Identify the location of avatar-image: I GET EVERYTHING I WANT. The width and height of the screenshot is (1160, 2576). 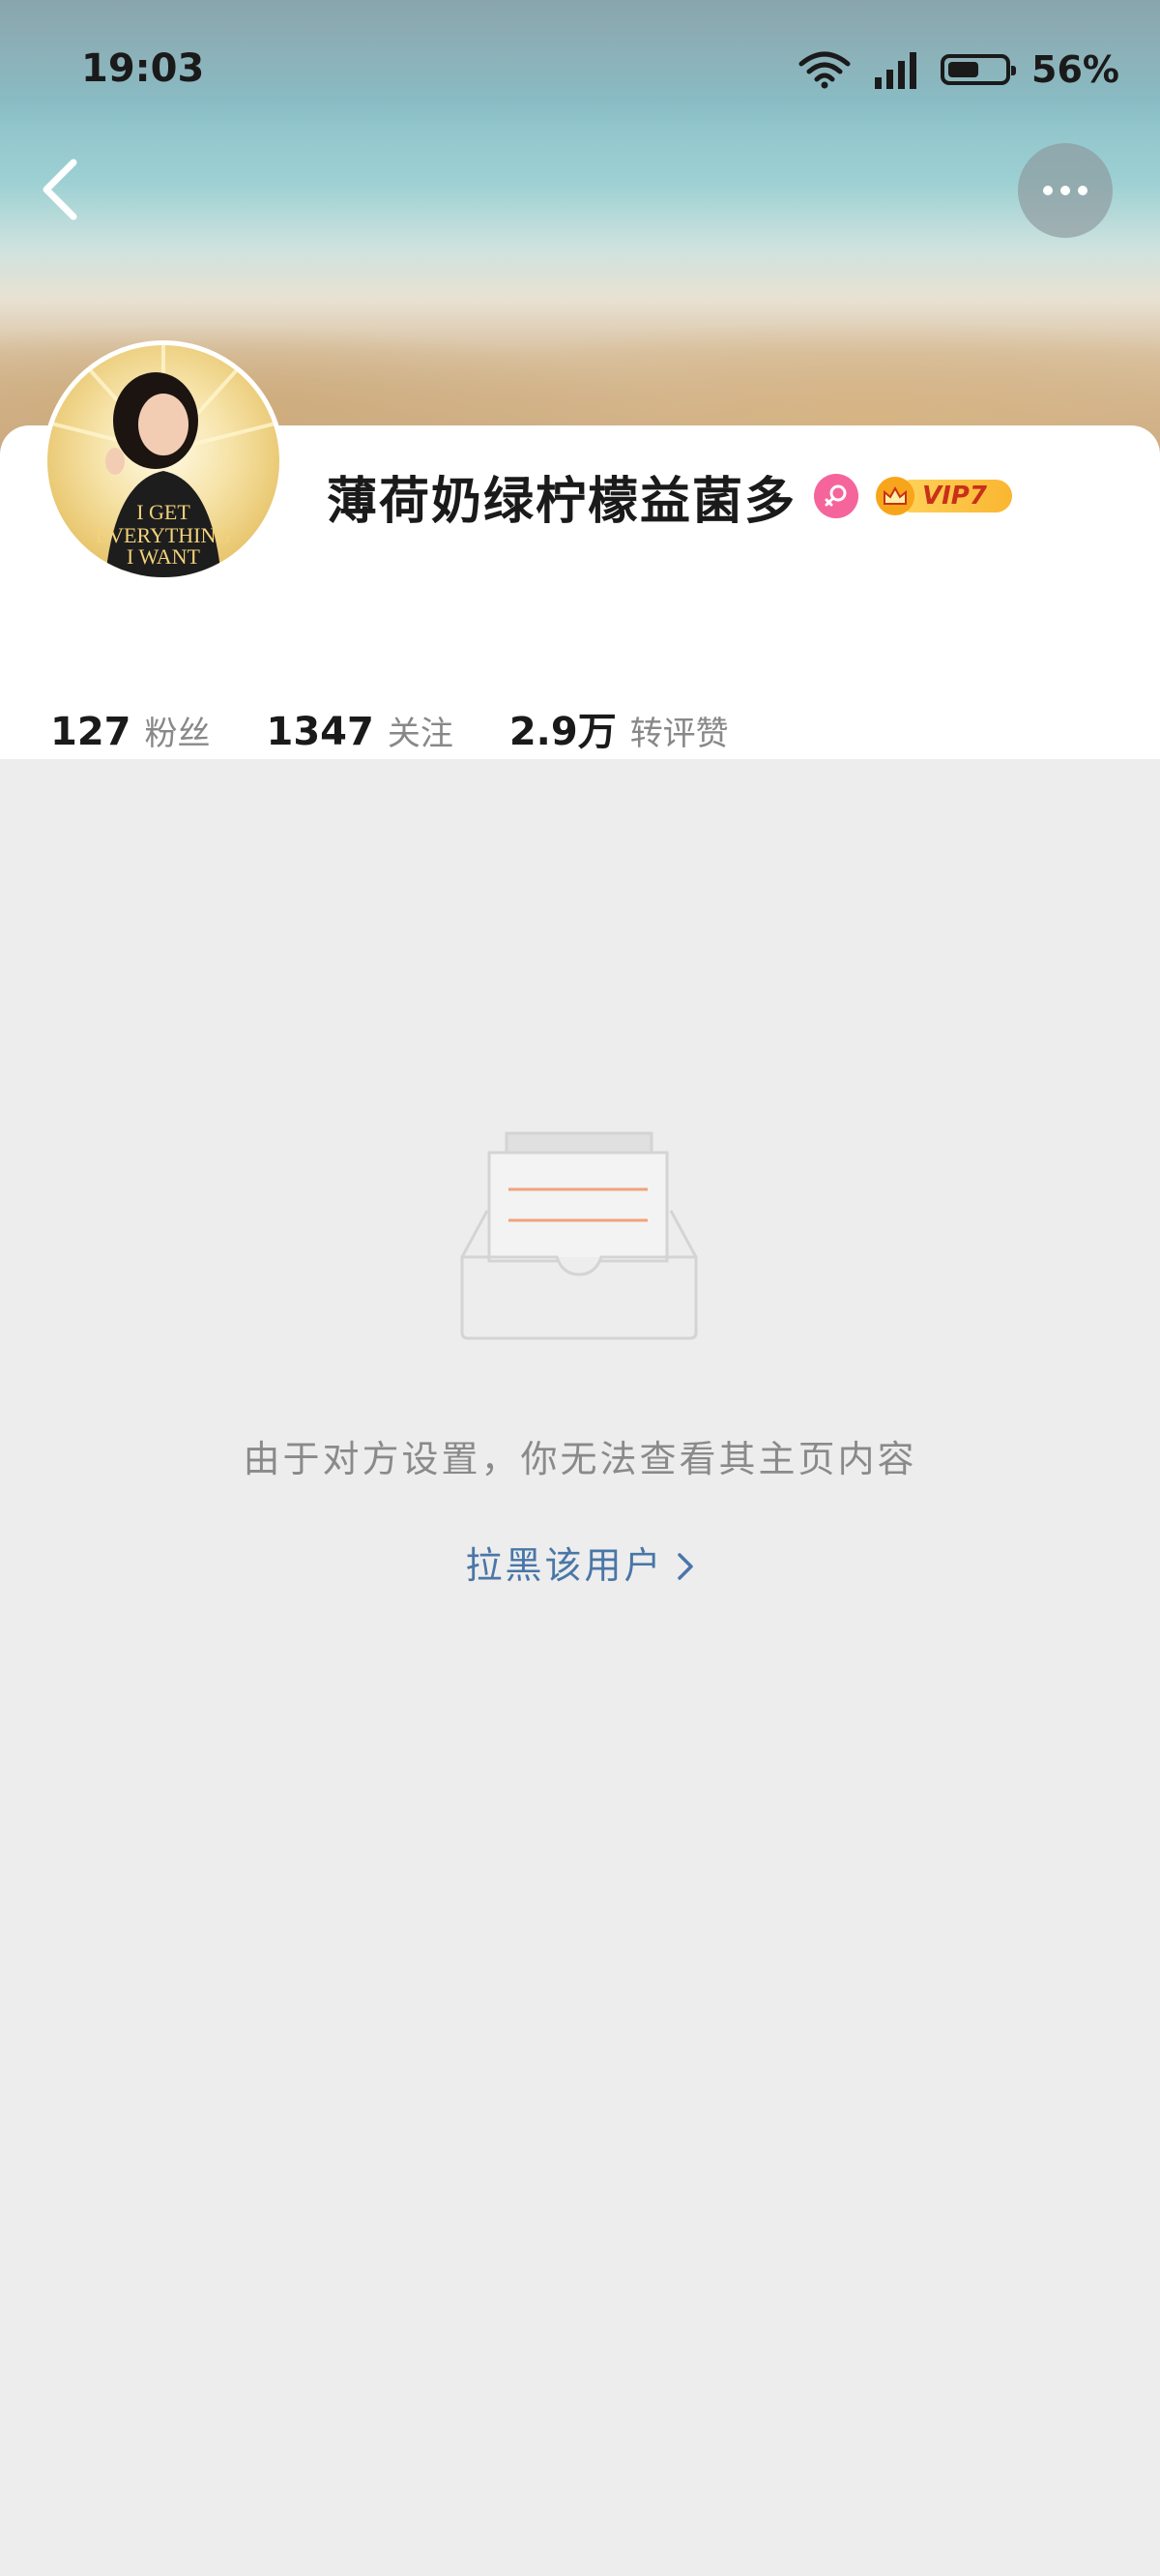
(163, 461).